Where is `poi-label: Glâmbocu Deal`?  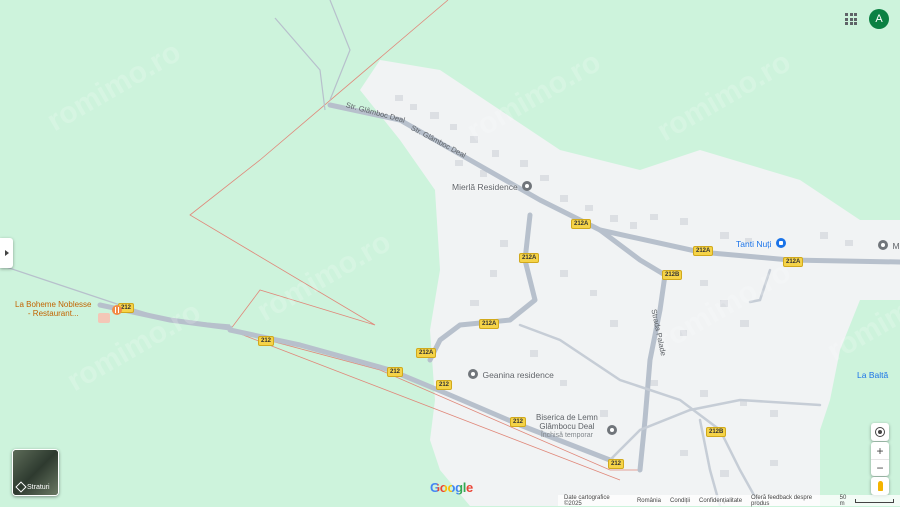
poi-label: Glâmbocu Deal is located at coordinates (567, 426).